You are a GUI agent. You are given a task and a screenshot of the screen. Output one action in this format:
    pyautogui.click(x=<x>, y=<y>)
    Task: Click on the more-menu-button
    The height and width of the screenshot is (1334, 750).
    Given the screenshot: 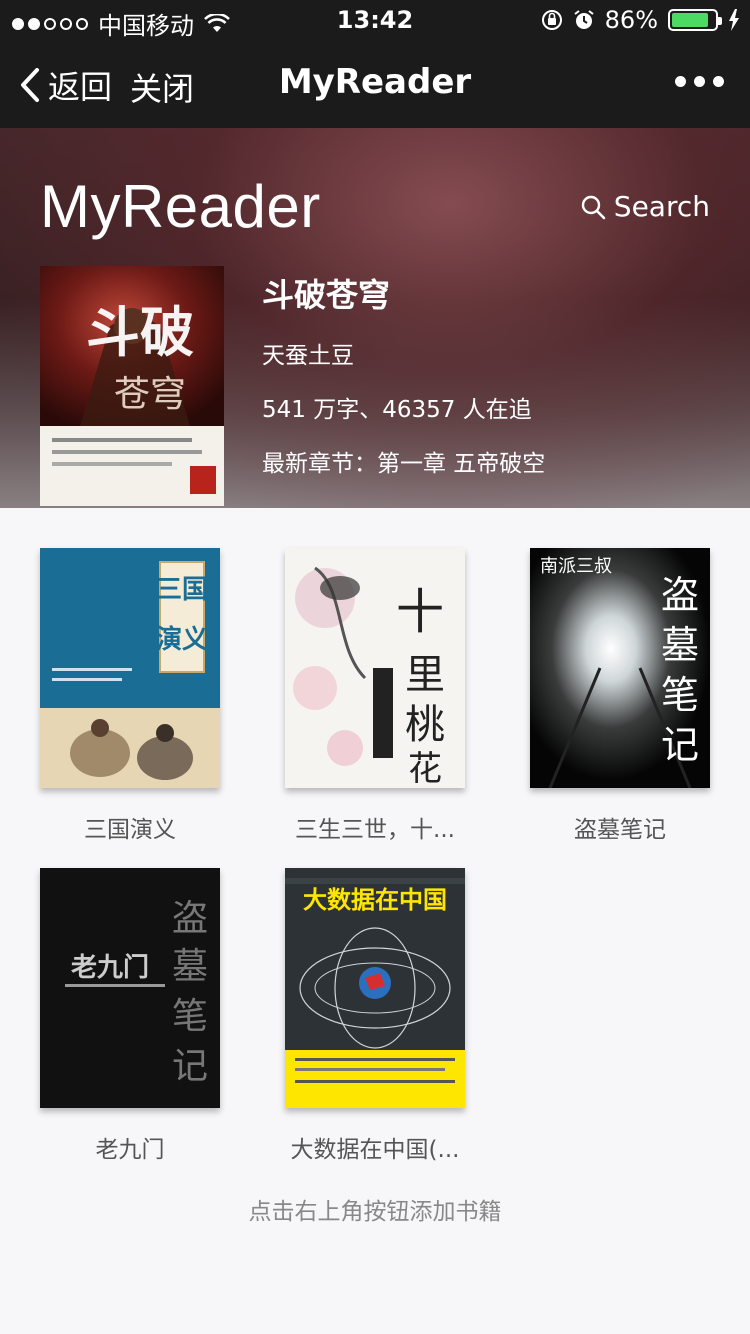 What is the action you would take?
    pyautogui.click(x=699, y=81)
    